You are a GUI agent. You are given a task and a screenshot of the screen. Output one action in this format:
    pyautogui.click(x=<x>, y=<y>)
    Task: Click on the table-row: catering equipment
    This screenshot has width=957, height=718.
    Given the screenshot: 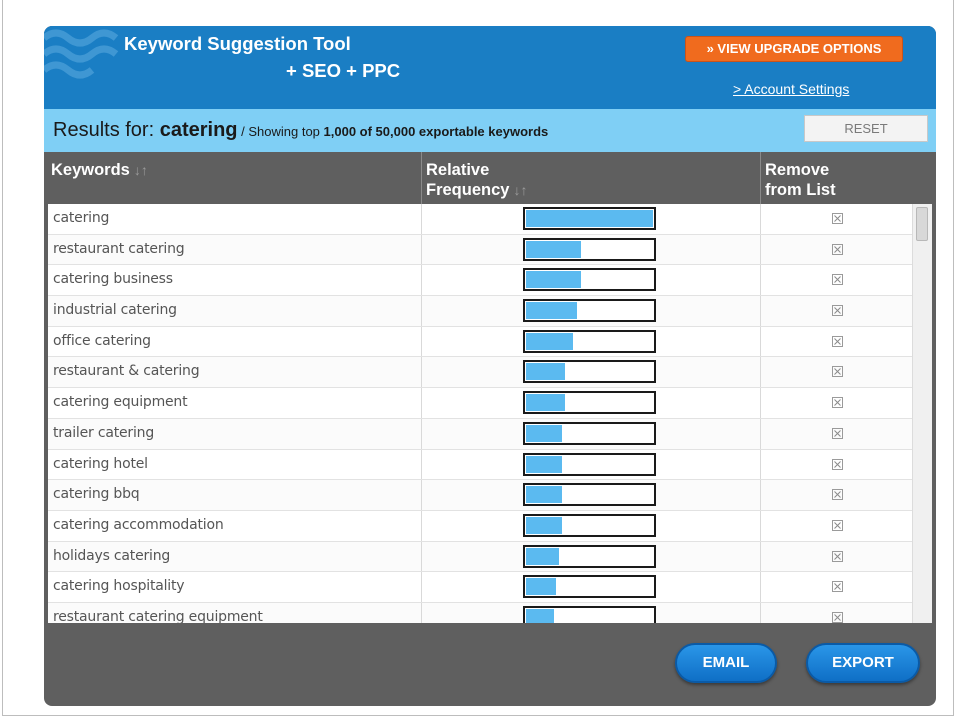 What is the action you would take?
    pyautogui.click(x=480, y=403)
    